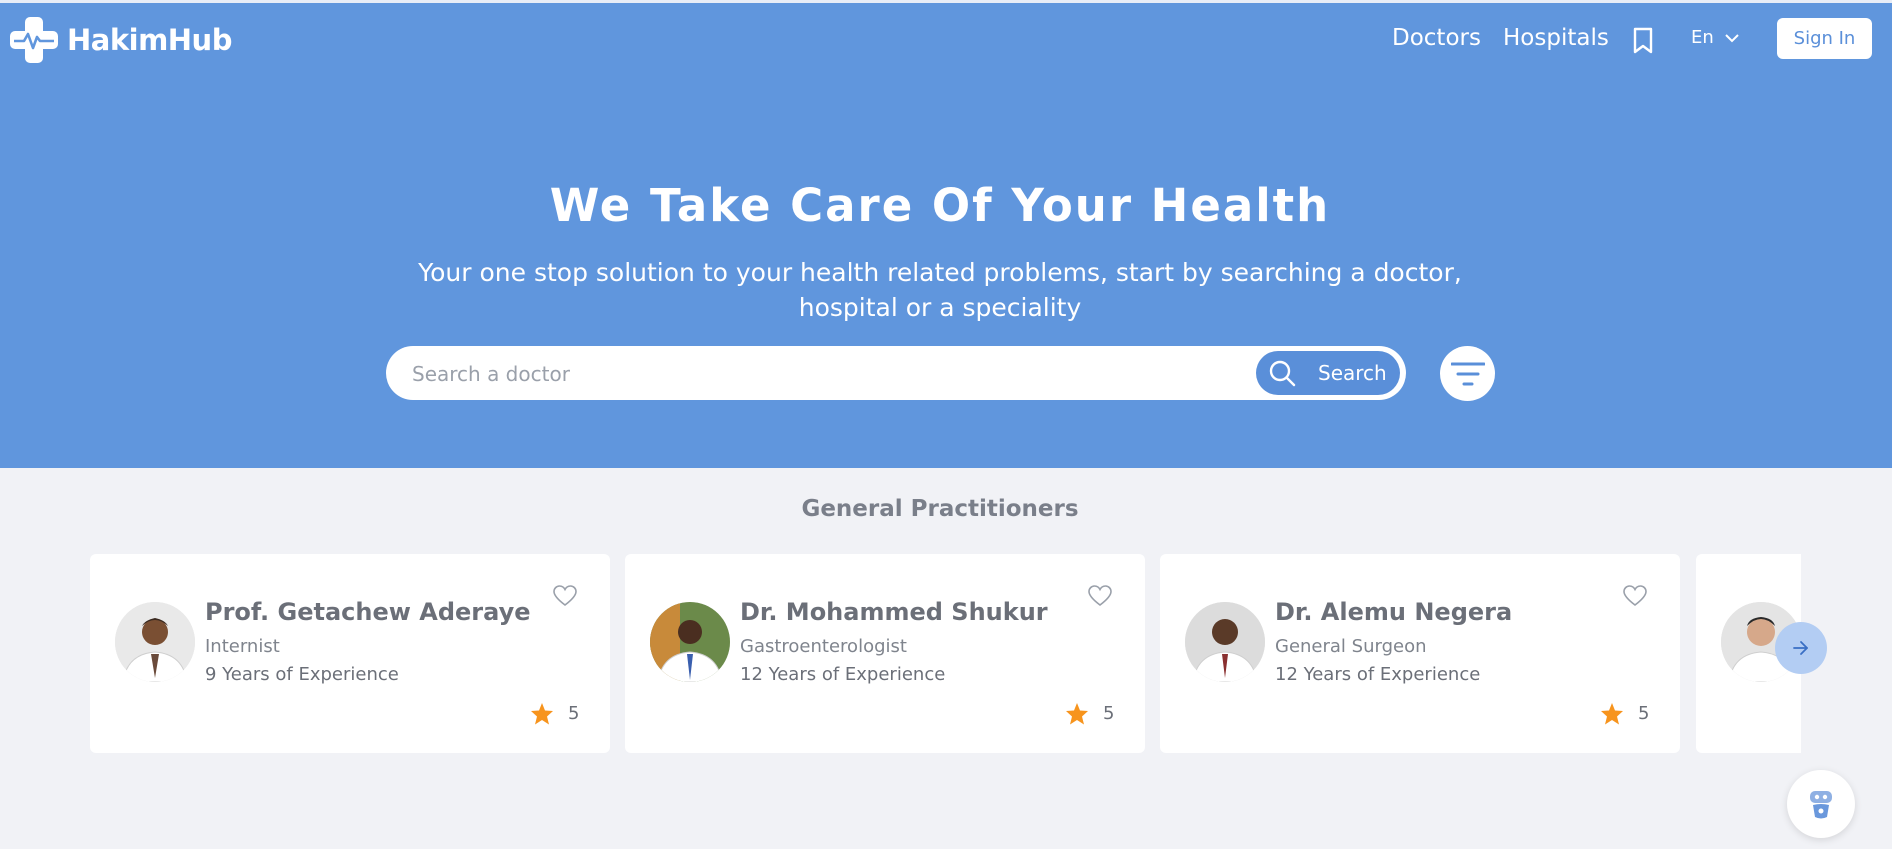 The image size is (1892, 849). I want to click on filter-button, so click(1467, 373).